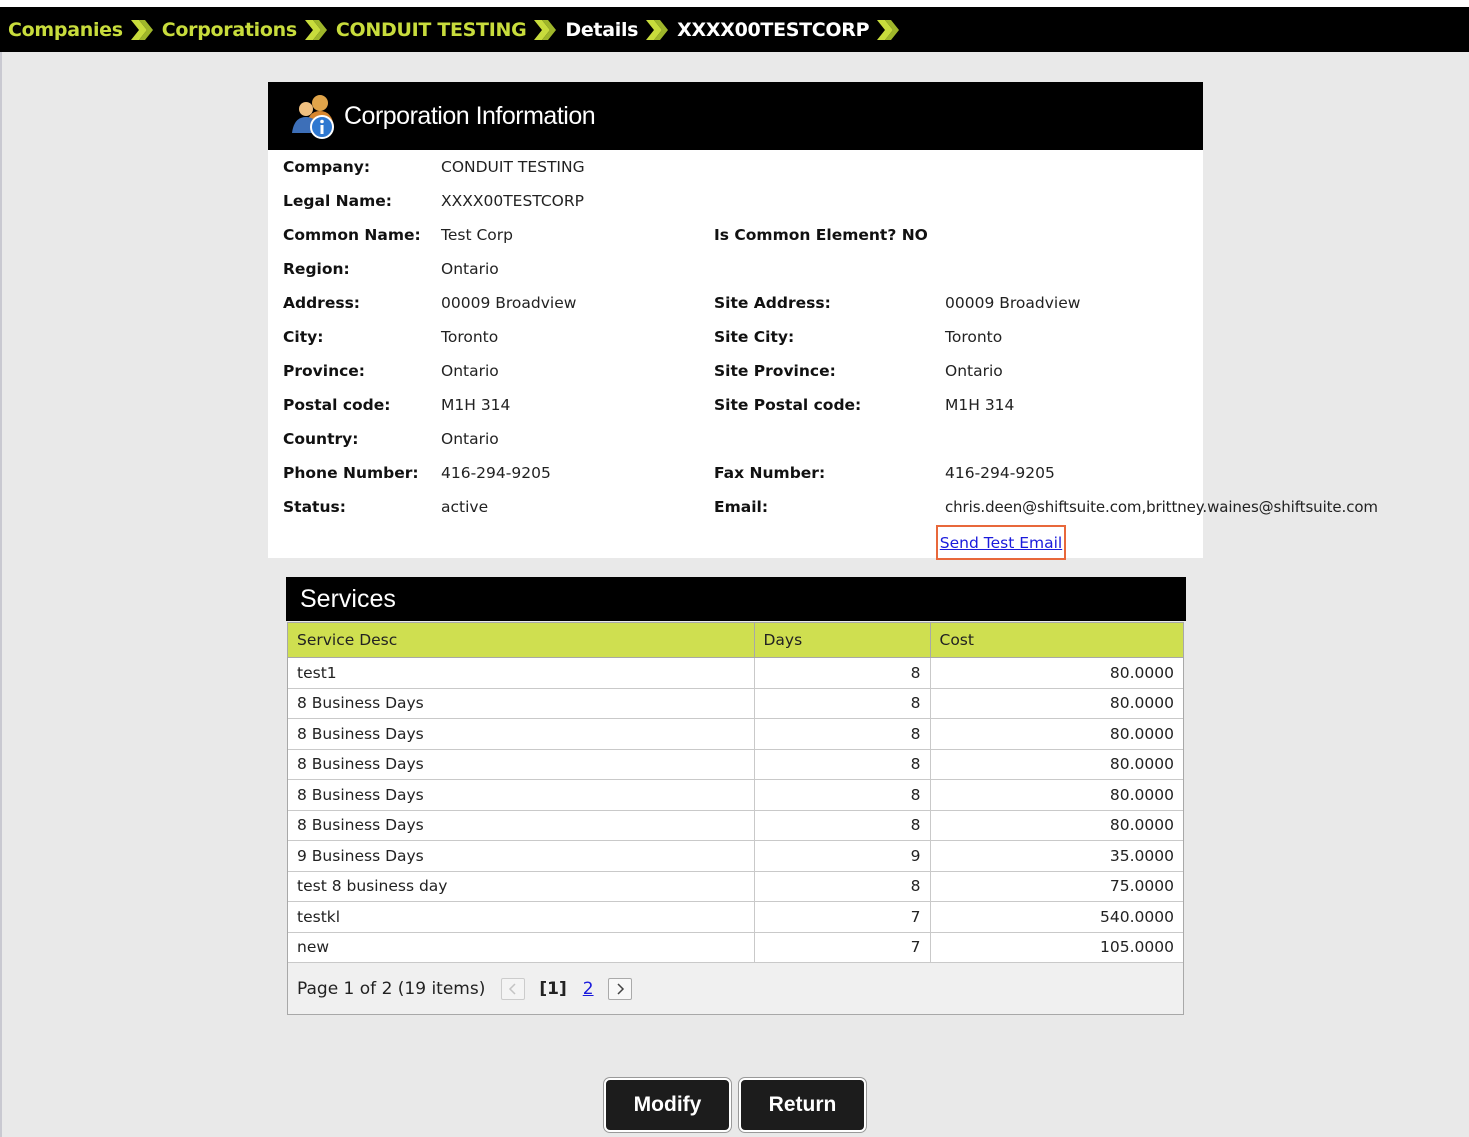 The height and width of the screenshot is (1137, 1469). I want to click on common-element-label: Is Common Element? NO, so click(821, 235).